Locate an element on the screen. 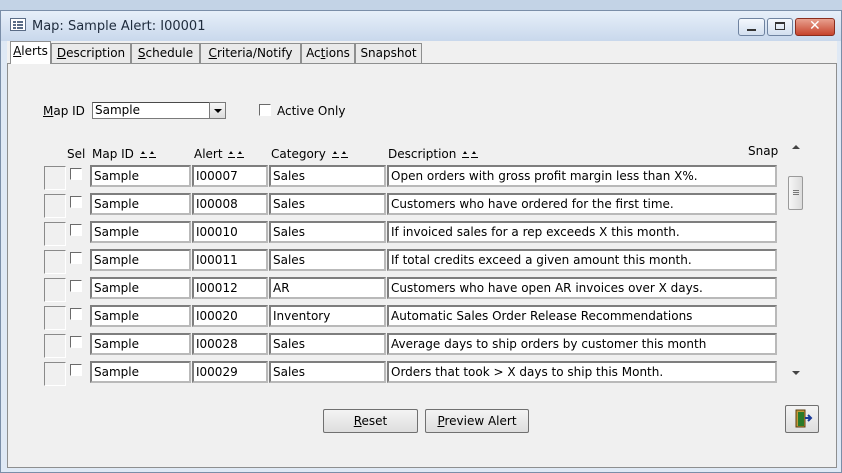  cell-alert: I00007 is located at coordinates (230, 176).